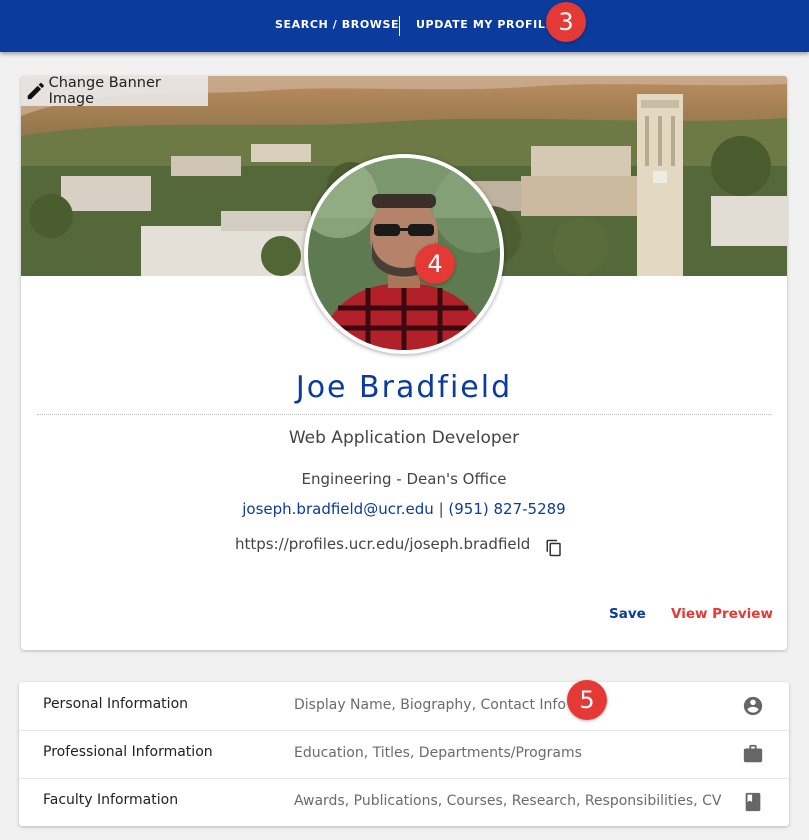 This screenshot has height=840, width=809. I want to click on view-preview-button: View Preview, so click(722, 614).